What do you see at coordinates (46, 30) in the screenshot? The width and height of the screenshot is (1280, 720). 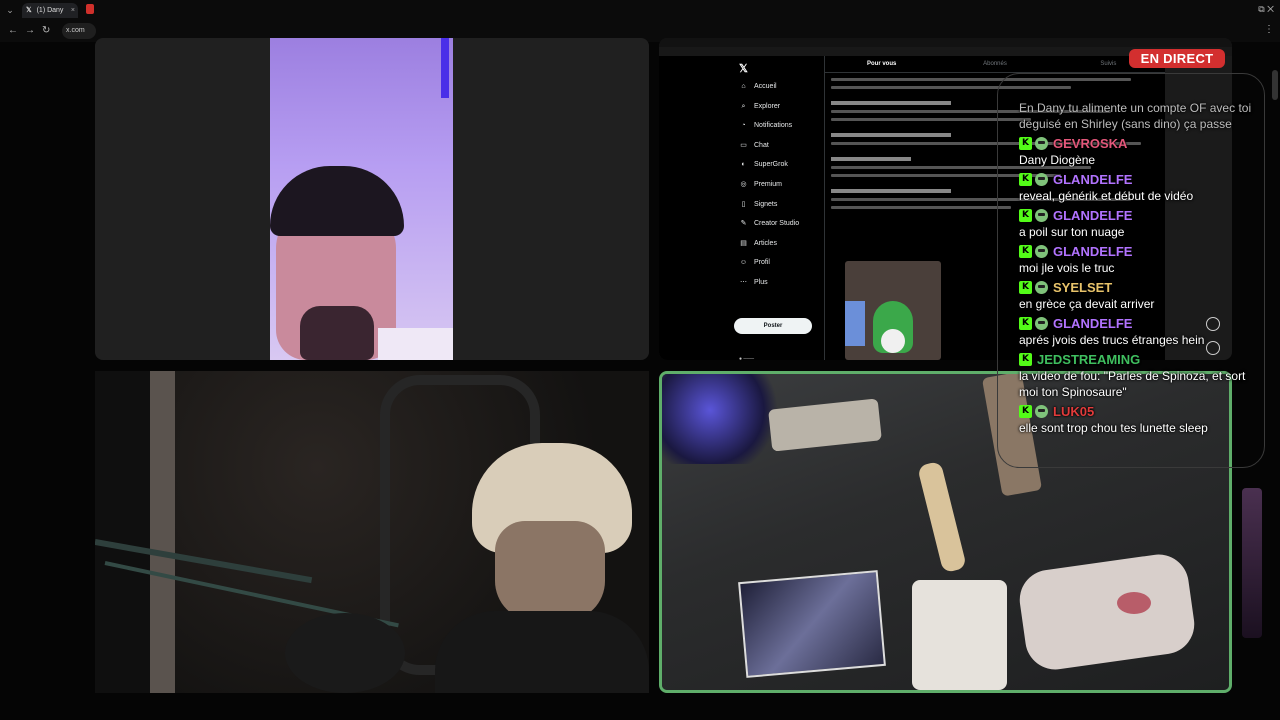 I see `reload-icon: ↻` at bounding box center [46, 30].